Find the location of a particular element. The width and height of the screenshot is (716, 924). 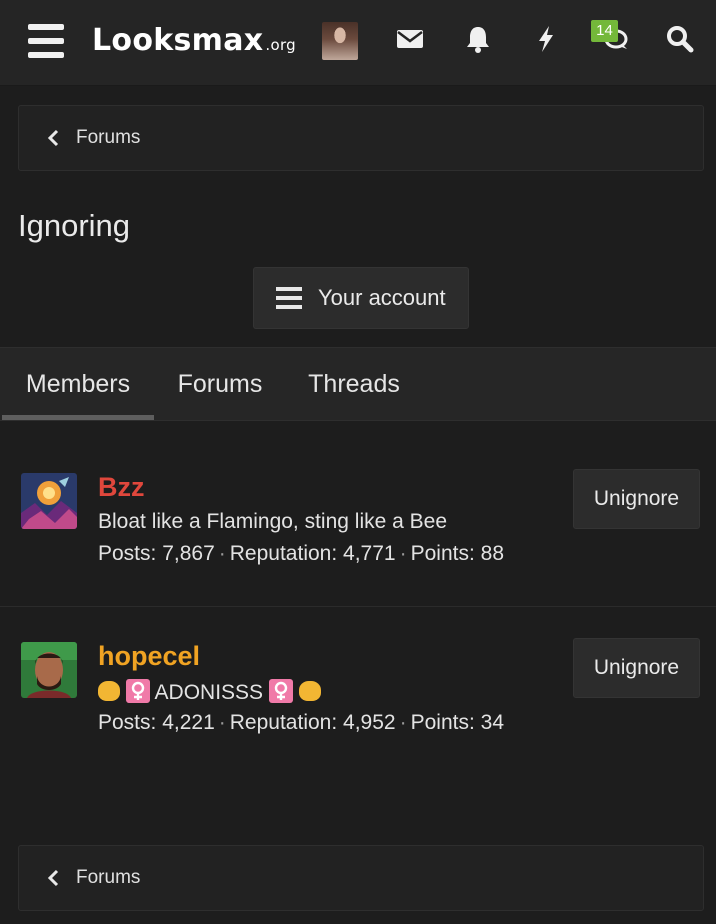

logo-text: Looksmax is located at coordinates (178, 40).